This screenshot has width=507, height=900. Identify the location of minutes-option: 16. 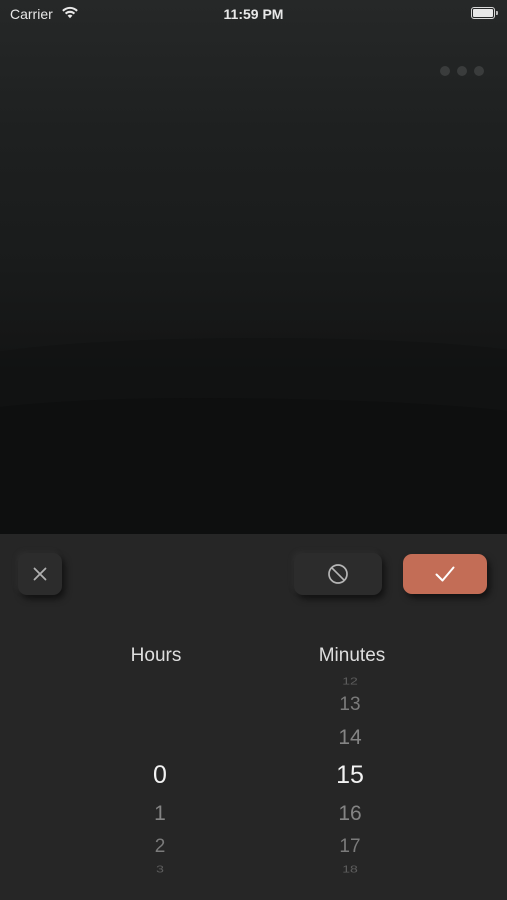
(350, 813).